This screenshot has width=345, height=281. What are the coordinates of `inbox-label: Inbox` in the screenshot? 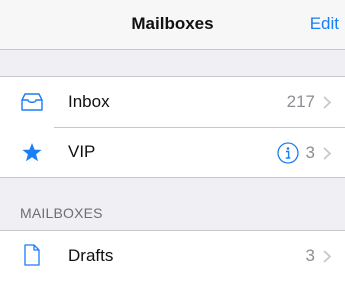 It's located at (89, 101).